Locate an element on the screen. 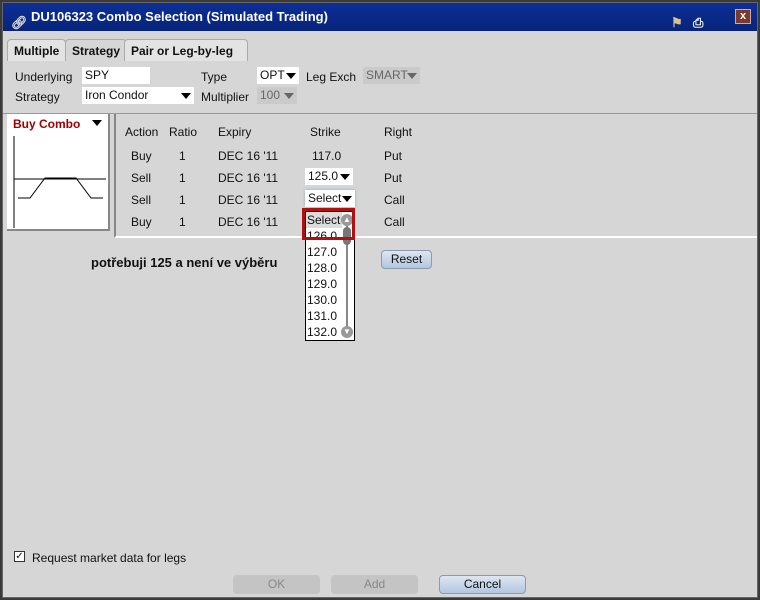  row4-ratio: 1 is located at coordinates (182, 222).